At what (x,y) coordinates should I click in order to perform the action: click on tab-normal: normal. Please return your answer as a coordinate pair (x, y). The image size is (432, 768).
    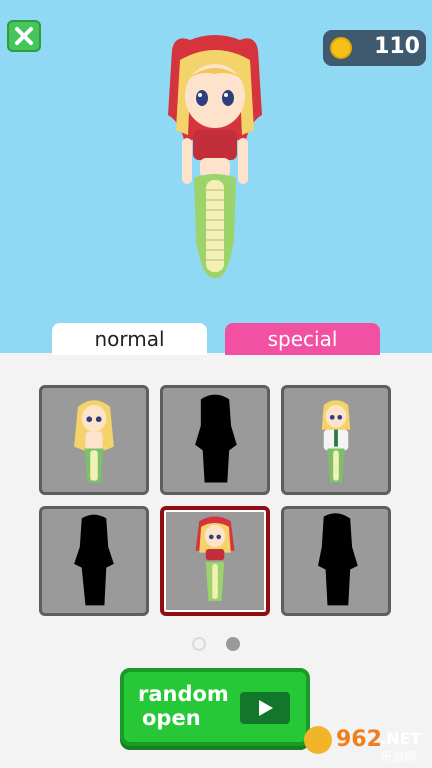
    Looking at the image, I should click on (129, 339).